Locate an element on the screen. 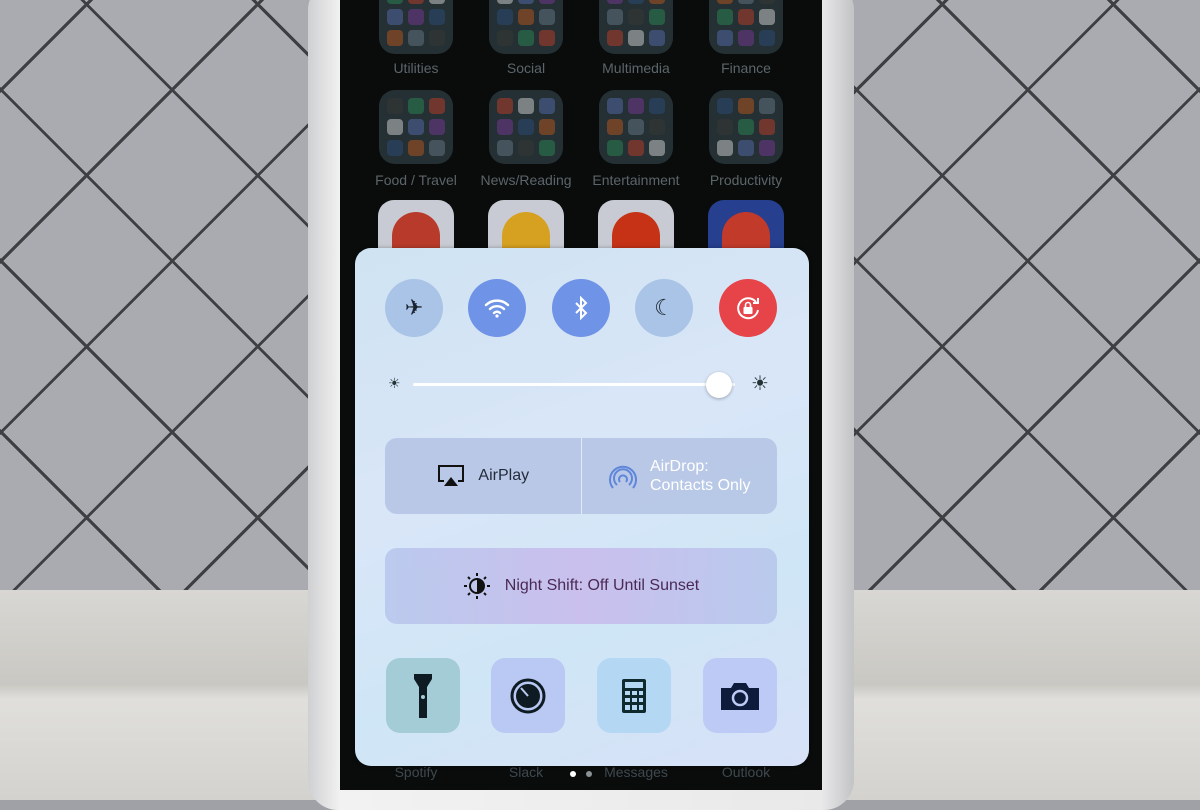  flashlight-icon is located at coordinates (423, 695).